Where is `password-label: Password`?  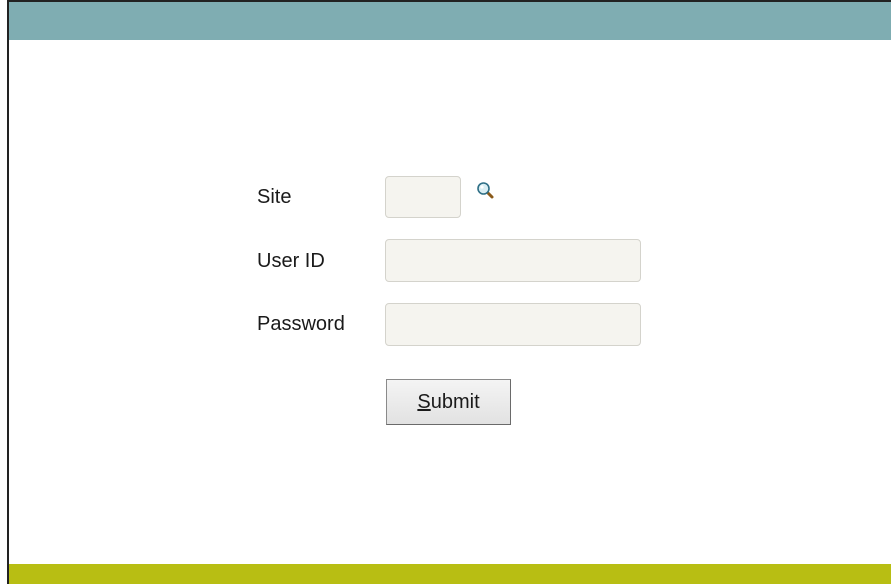
password-label: Password is located at coordinates (301, 324).